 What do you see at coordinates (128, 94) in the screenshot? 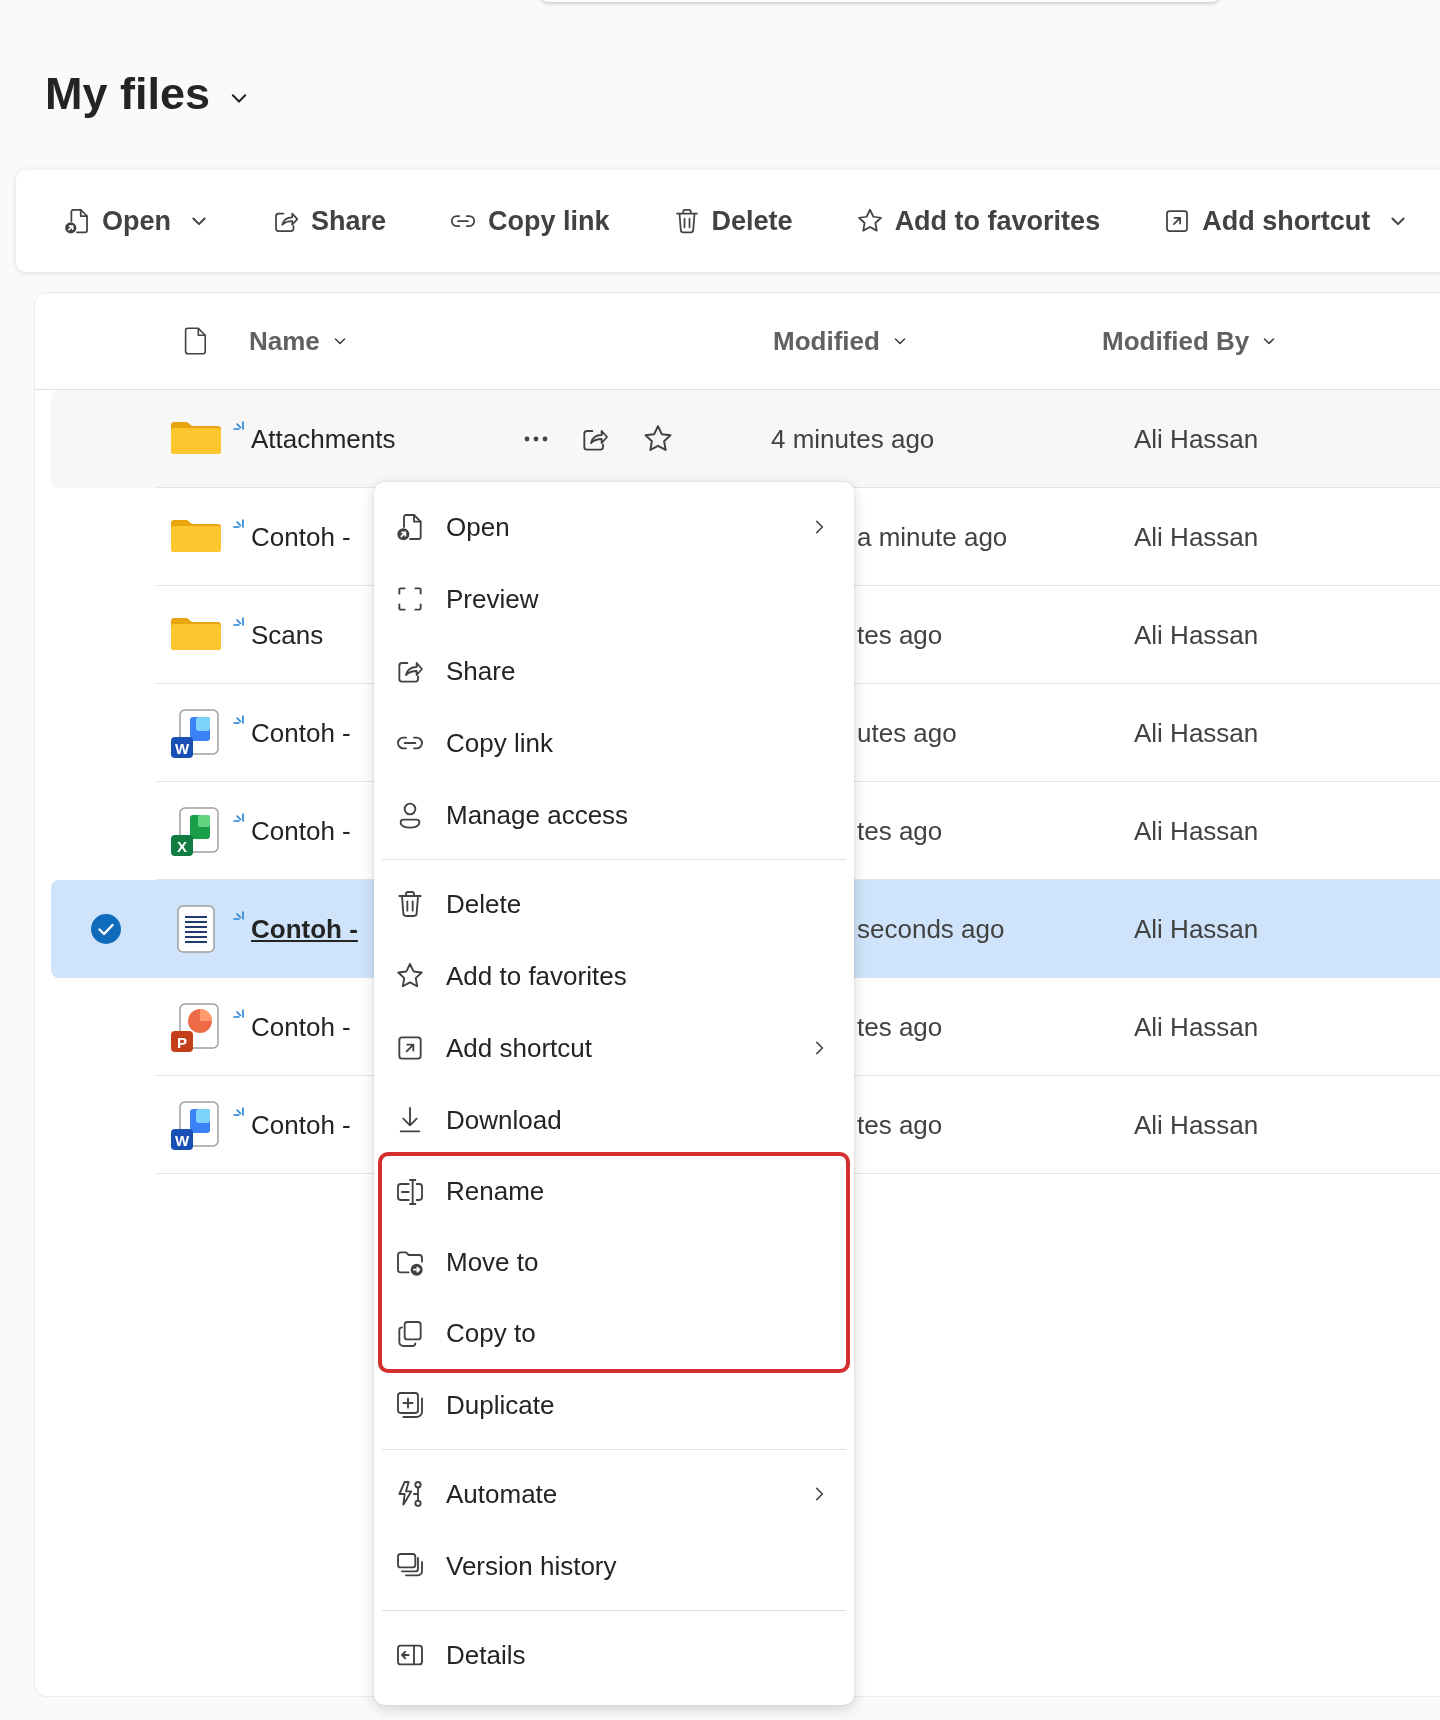
I see `page-title: My files` at bounding box center [128, 94].